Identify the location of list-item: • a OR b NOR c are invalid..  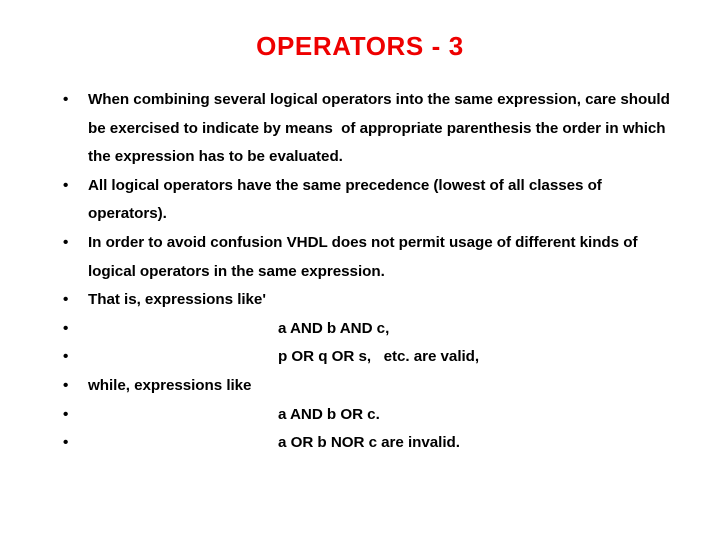
(364, 443).